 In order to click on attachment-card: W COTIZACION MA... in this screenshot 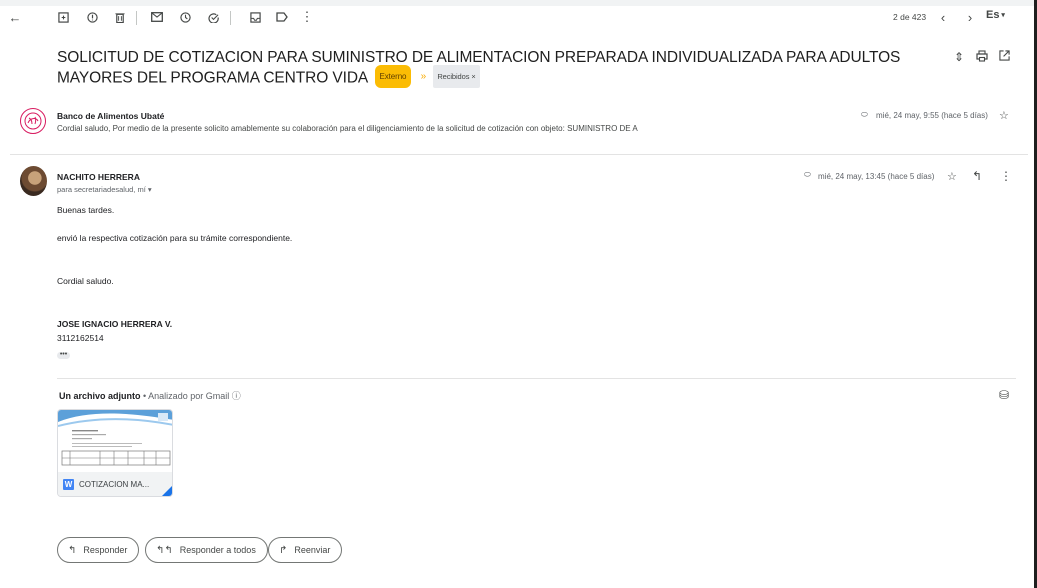, I will do `click(115, 453)`.